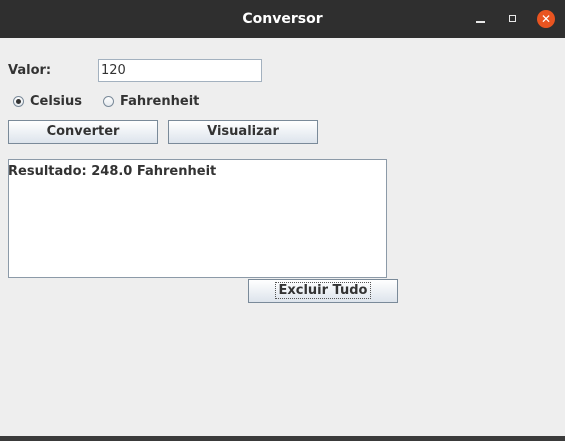 The width and height of the screenshot is (565, 441). What do you see at coordinates (480, 22) in the screenshot?
I see `minimize-icon` at bounding box center [480, 22].